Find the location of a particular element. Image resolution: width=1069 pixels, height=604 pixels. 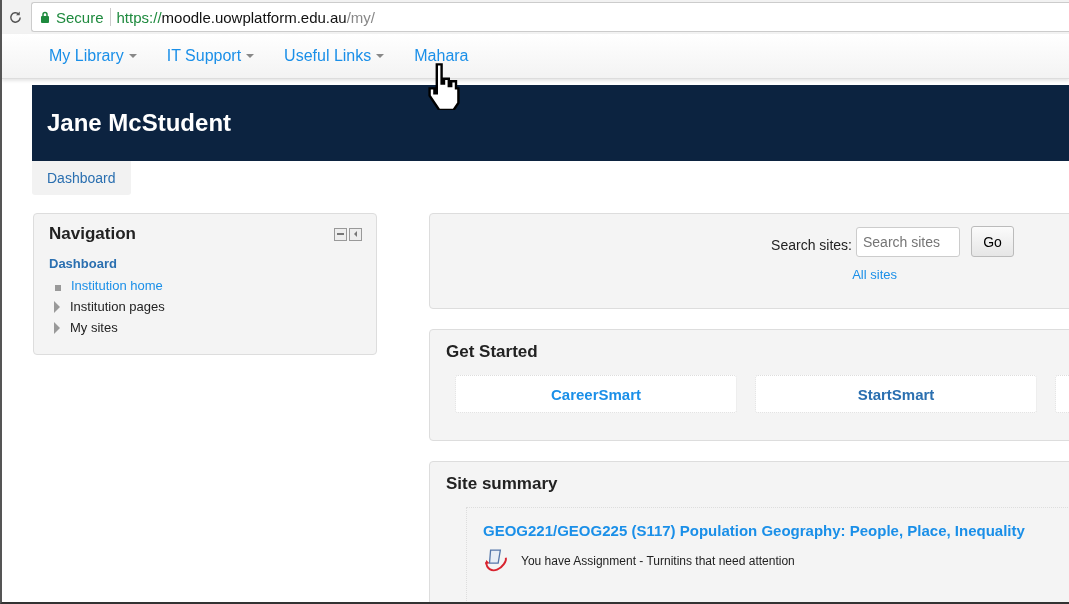

reload-icon is located at coordinates (15, 17).